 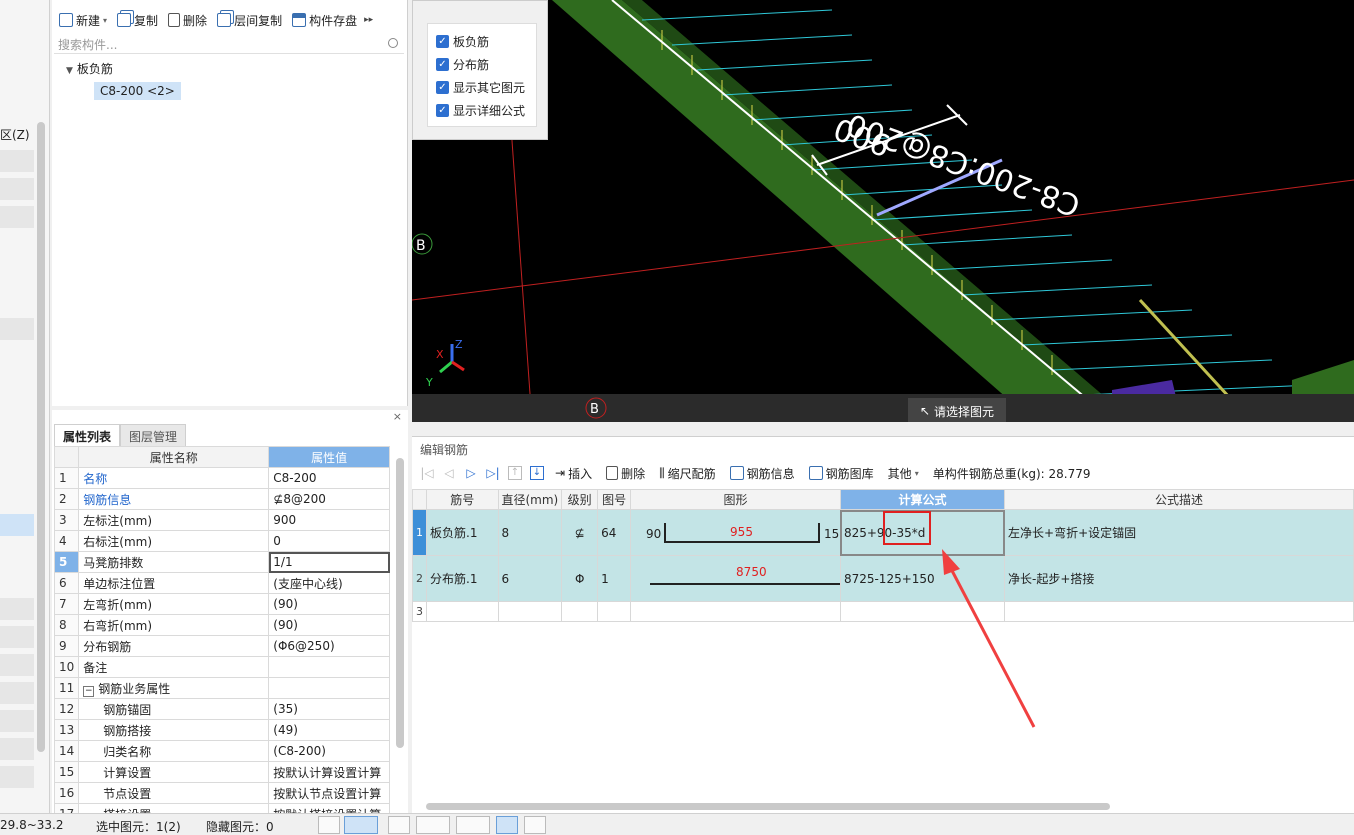 I want to click on draw-mode-dropdown, so click(x=433, y=825).